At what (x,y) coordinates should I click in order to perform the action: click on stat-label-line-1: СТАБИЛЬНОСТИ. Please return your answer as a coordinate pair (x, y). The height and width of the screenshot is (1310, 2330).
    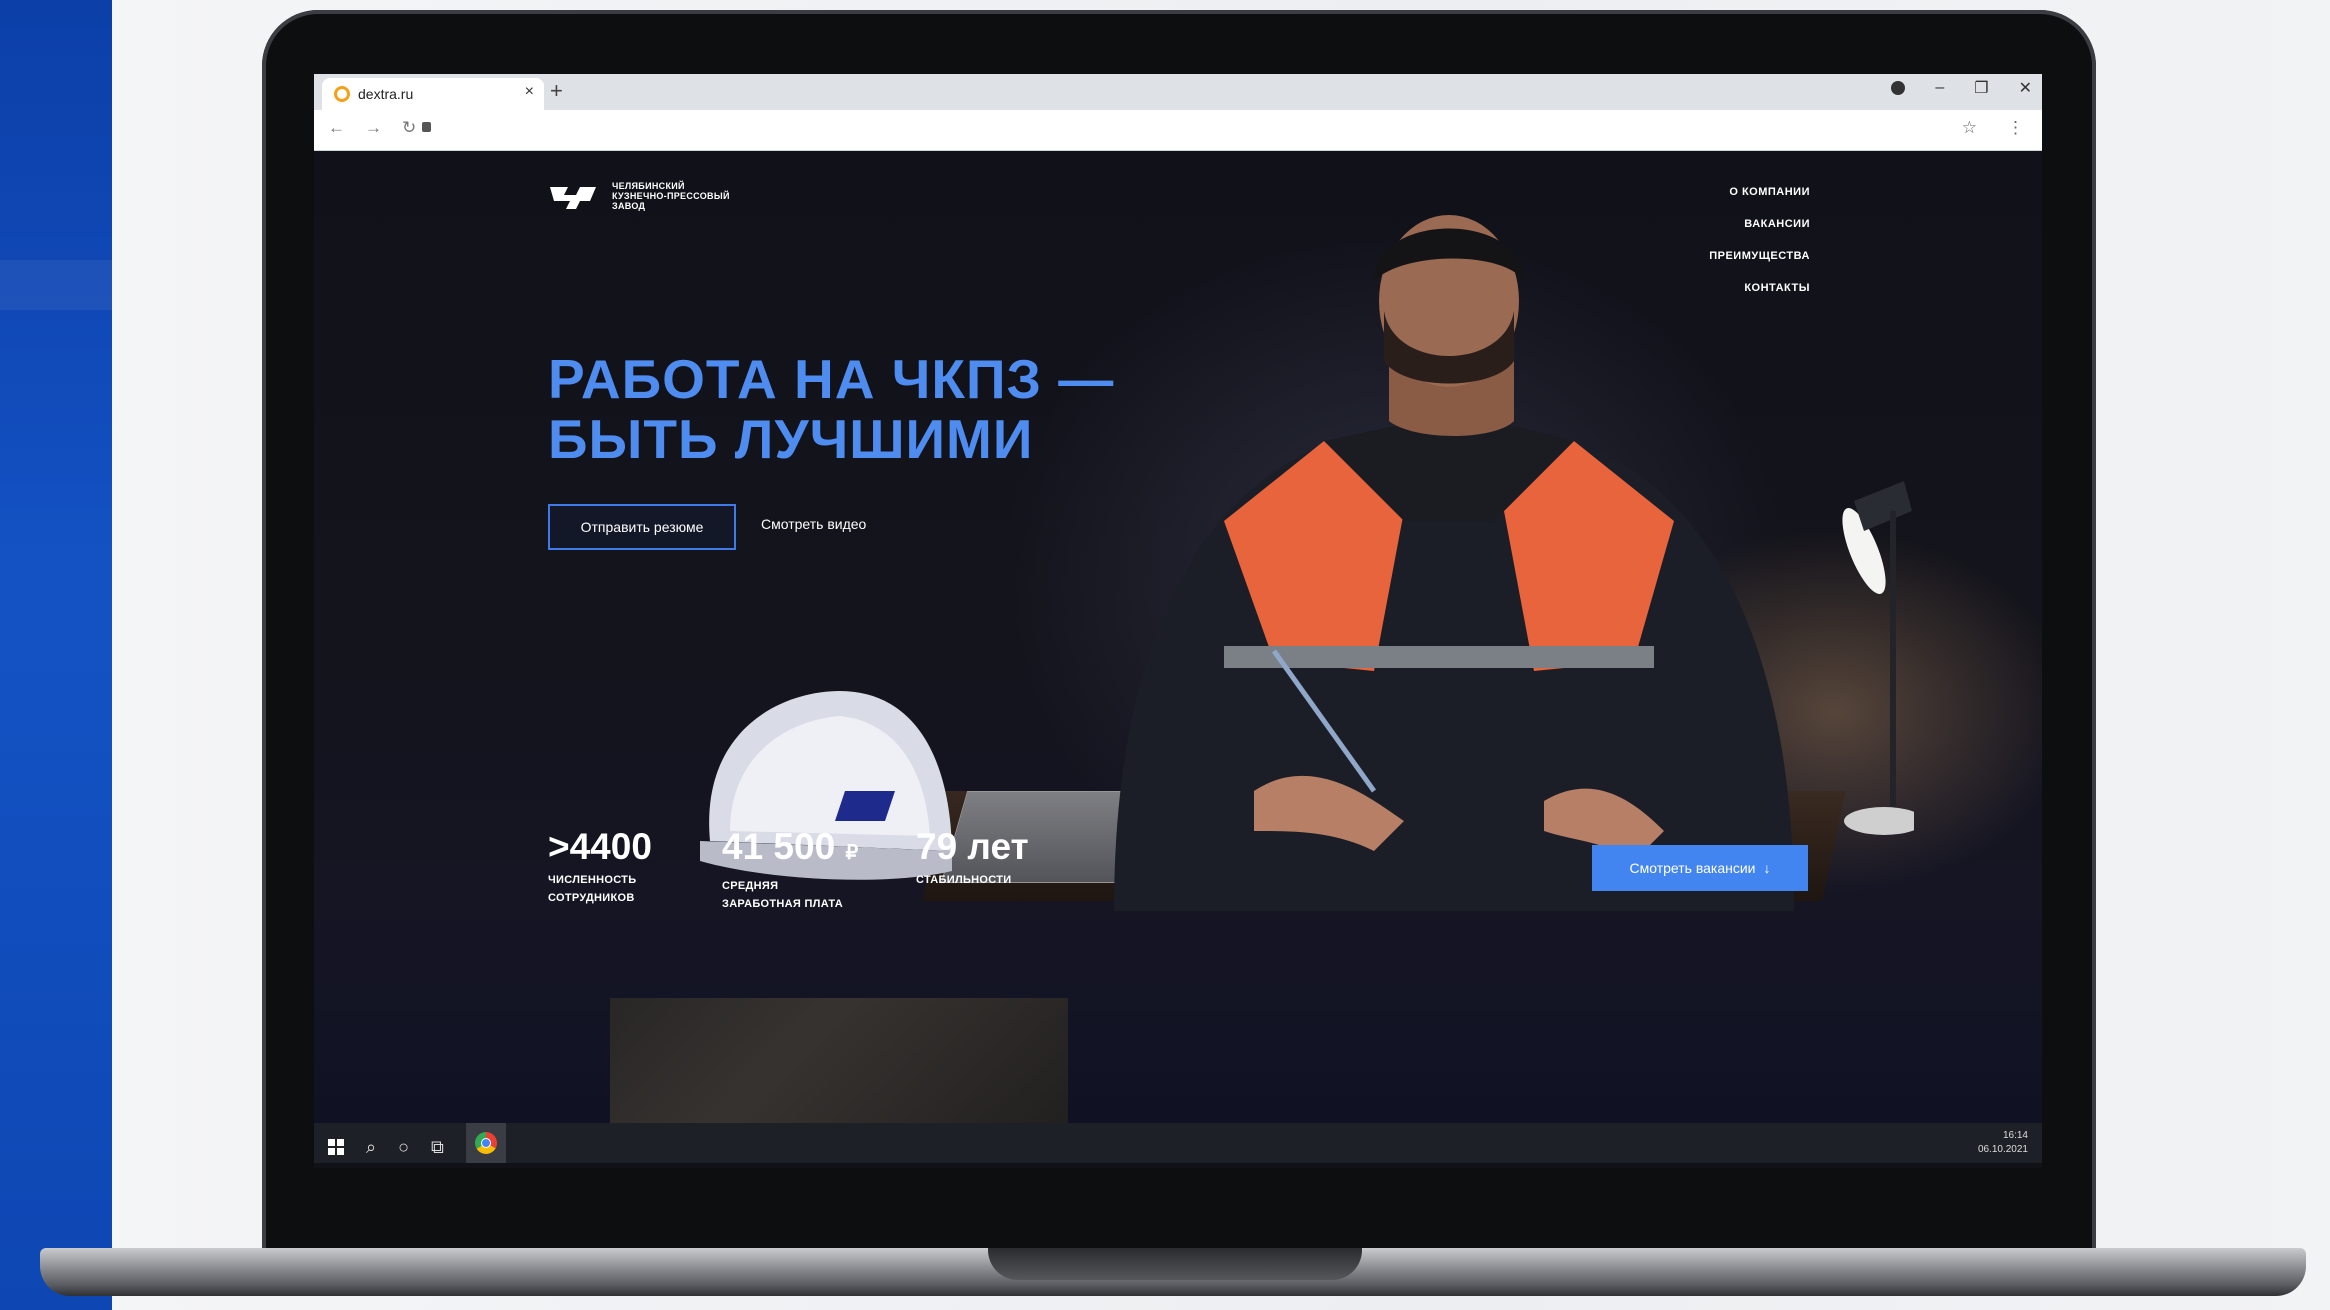
    Looking at the image, I should click on (964, 880).